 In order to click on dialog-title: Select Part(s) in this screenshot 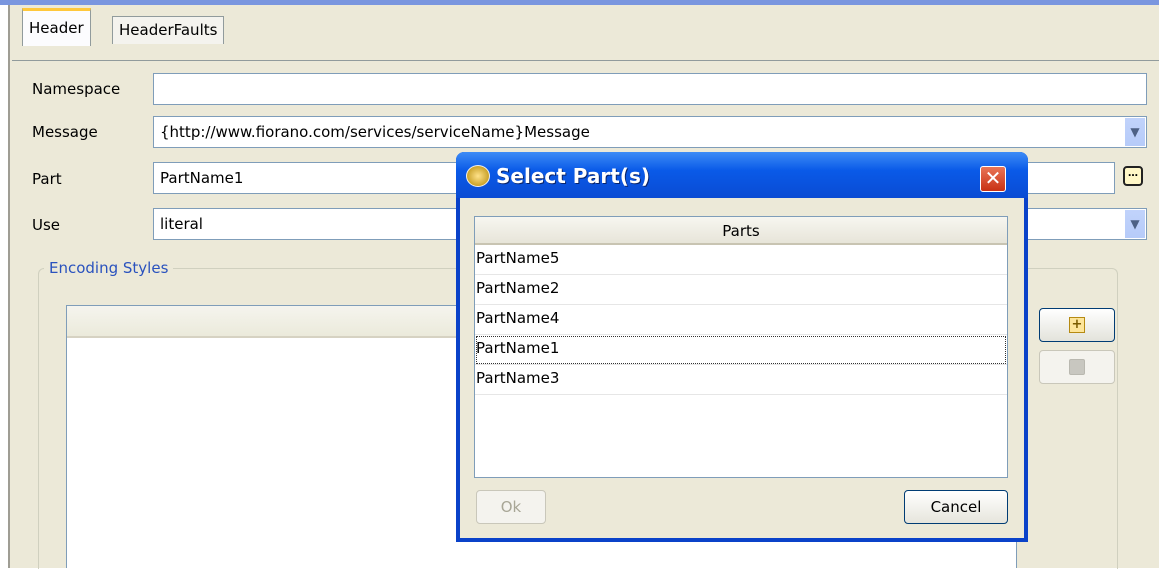, I will do `click(573, 176)`.